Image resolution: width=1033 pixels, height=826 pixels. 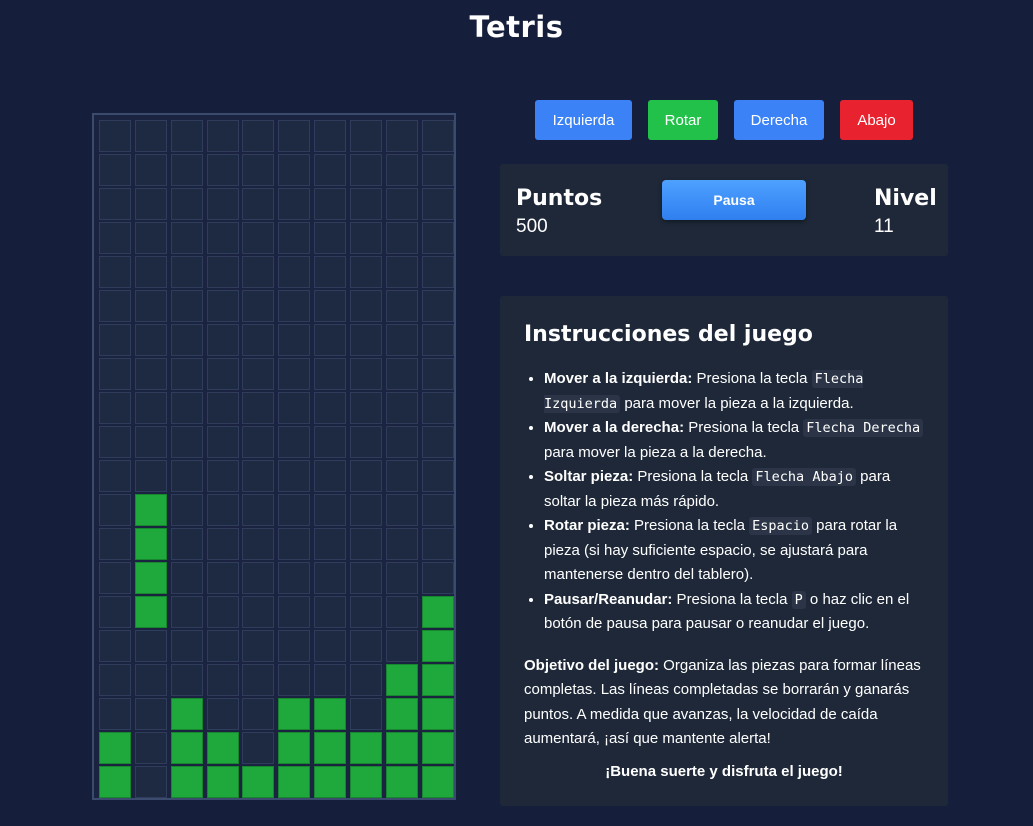 I want to click on move-left-button: Izquierda, so click(x=583, y=120).